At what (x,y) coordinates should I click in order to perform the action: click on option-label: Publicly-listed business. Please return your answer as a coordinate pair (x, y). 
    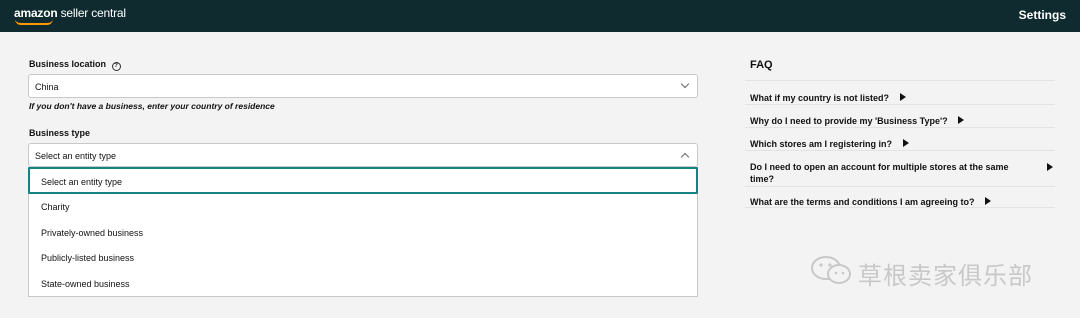
    Looking at the image, I should click on (88, 258).